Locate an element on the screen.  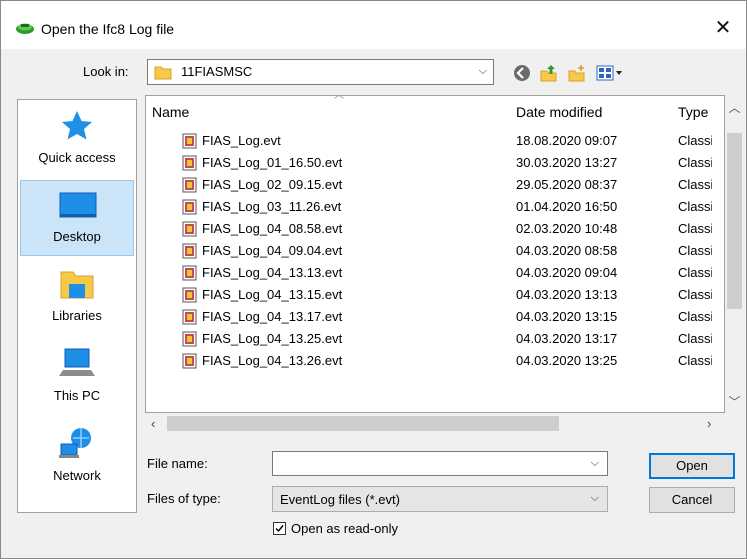
computer-icon is located at coordinates (77, 364).